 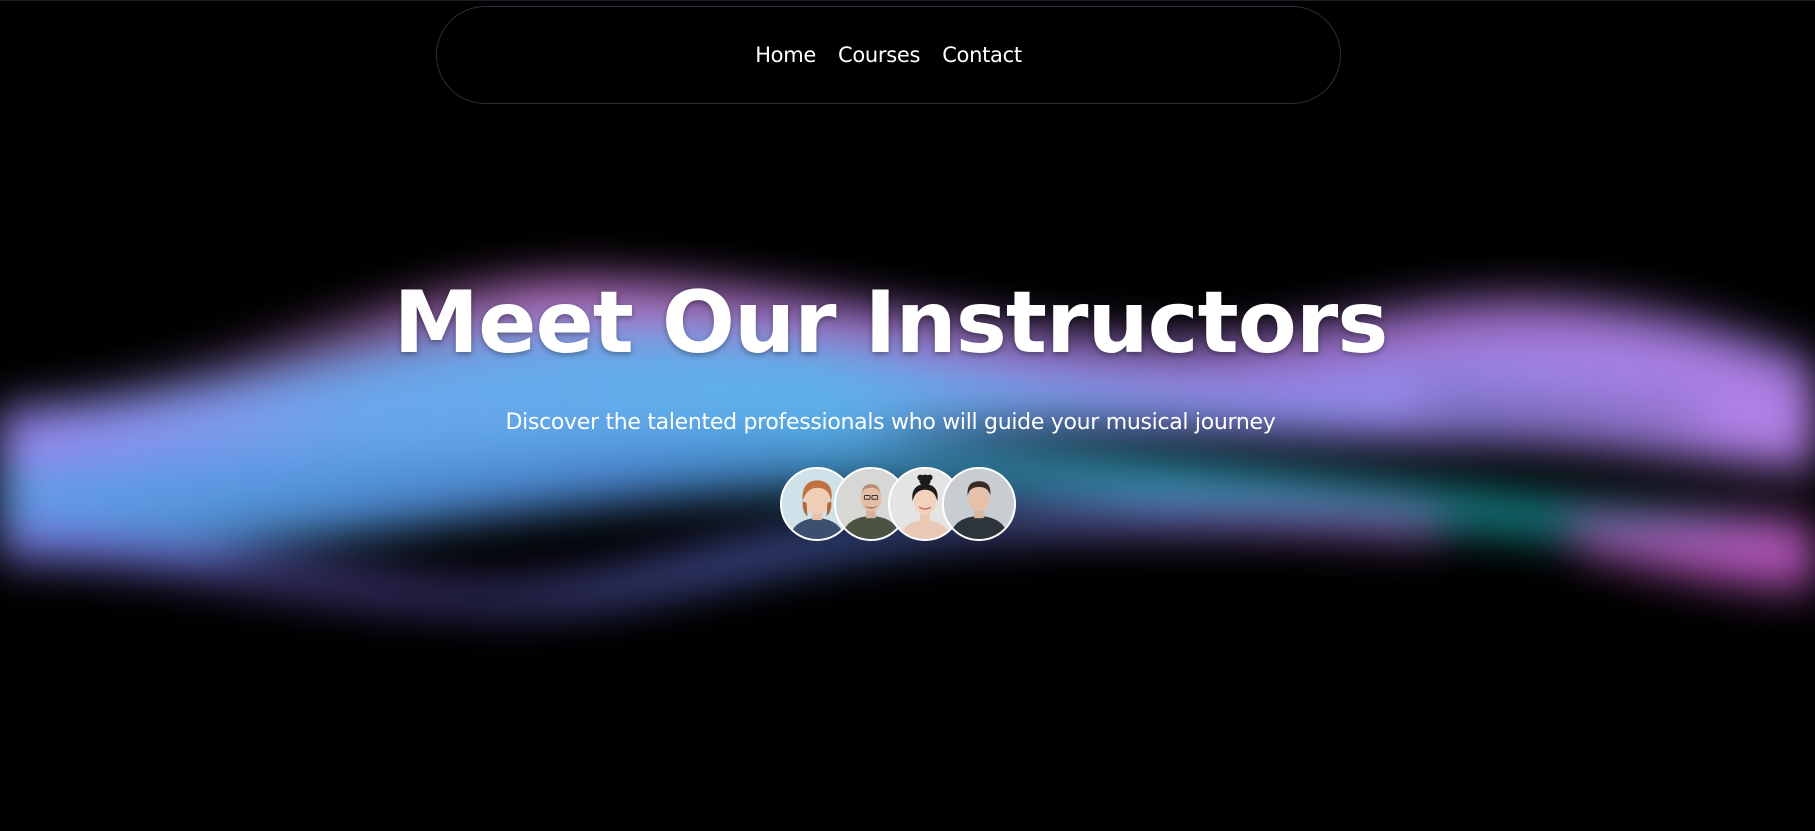 What do you see at coordinates (982, 55) in the screenshot?
I see `nav-contact-link: Contact` at bounding box center [982, 55].